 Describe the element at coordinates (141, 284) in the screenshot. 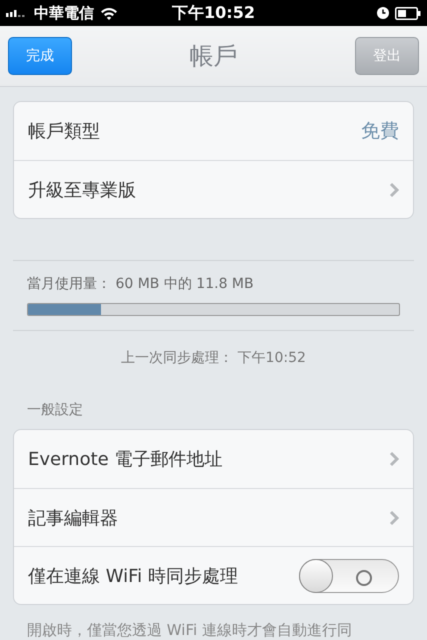

I see `usage-text: 當月使用量： 60 MB 中的 11.8 MB` at that location.